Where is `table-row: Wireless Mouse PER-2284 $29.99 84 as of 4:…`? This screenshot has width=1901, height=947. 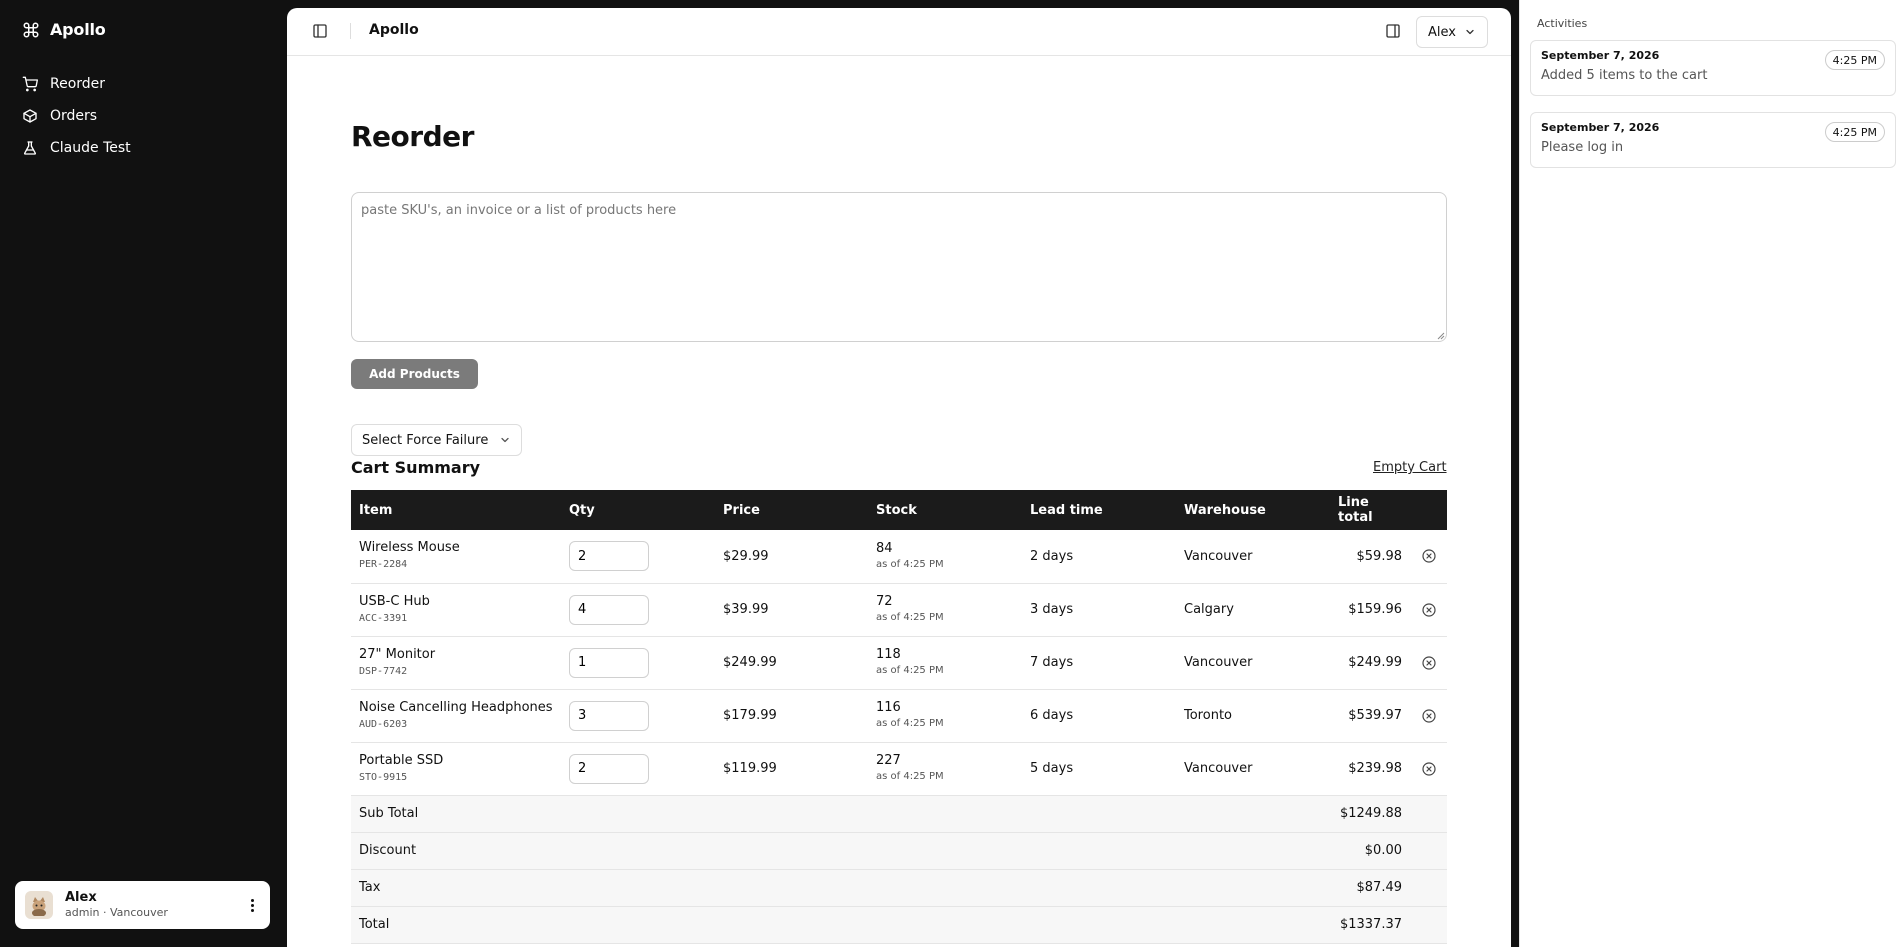
table-row: Wireless Mouse PER-2284 $29.99 84 as of 4:… is located at coordinates (899, 557).